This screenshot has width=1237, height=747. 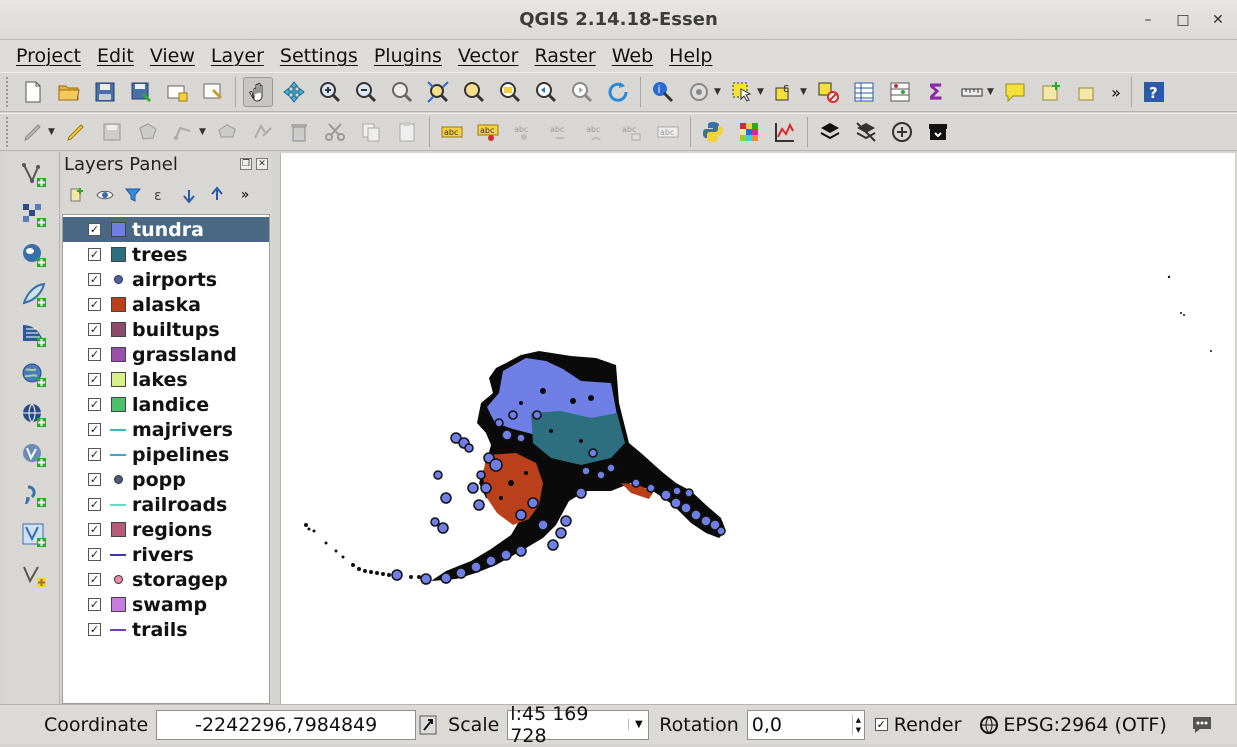 What do you see at coordinates (294, 92) in the screenshot?
I see `pan-to-selection-icon` at bounding box center [294, 92].